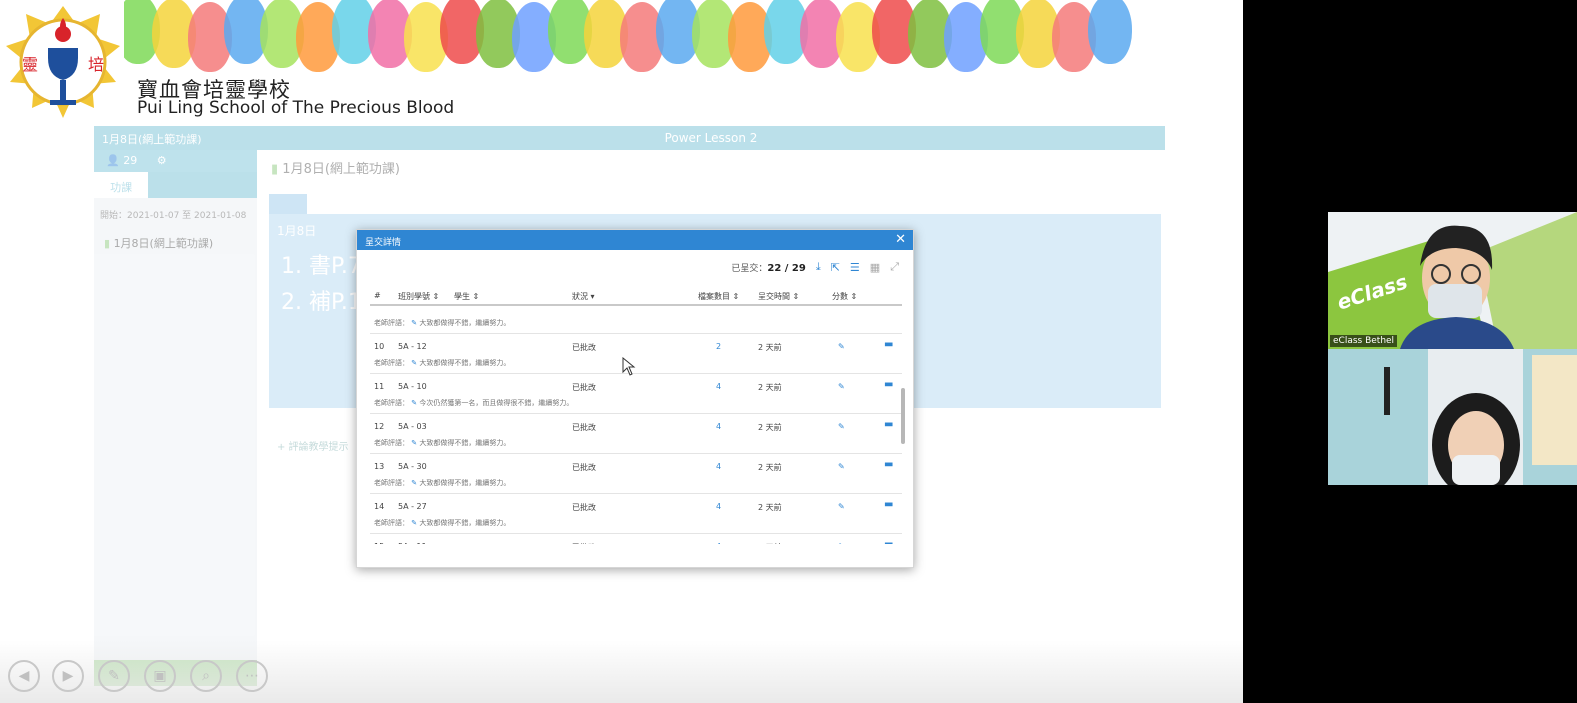  What do you see at coordinates (818, 267) in the screenshot?
I see `download-icon: ⤓` at bounding box center [818, 267].